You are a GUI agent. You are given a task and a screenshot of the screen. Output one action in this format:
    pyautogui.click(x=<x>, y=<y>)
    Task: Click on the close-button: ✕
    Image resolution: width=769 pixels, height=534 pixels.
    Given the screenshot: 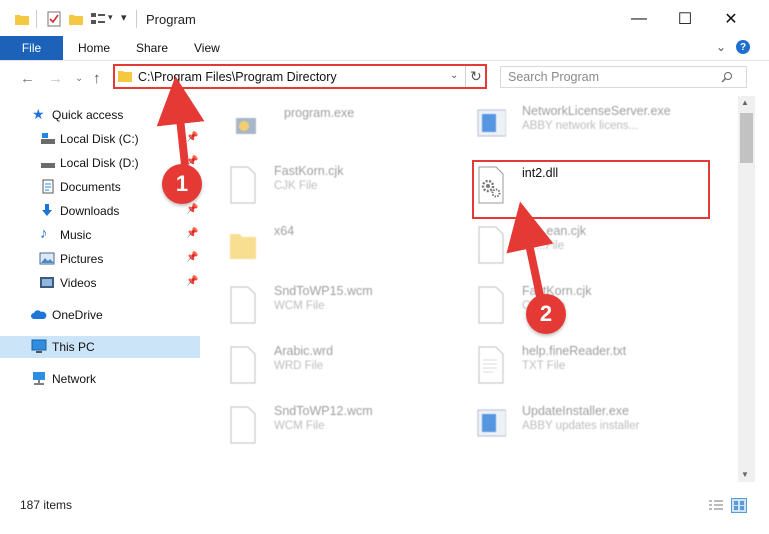 What is the action you would take?
    pyautogui.click(x=731, y=19)
    